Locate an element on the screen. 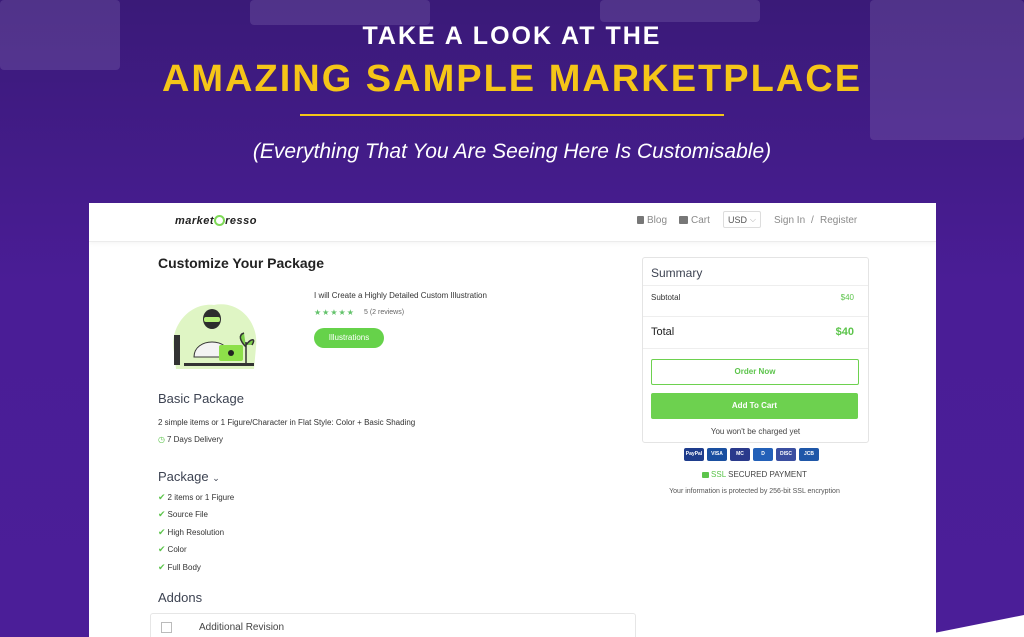  chevron-down-icon: ⌵ is located at coordinates (752, 219).